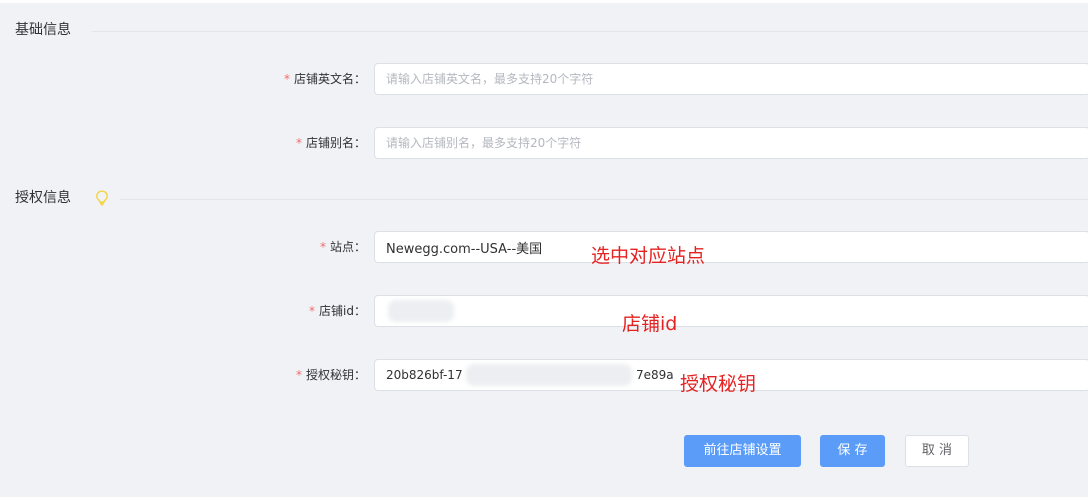 The height and width of the screenshot is (497, 1088). Describe the element at coordinates (335, 143) in the screenshot. I see `label-text: 店铺别名：` at that location.